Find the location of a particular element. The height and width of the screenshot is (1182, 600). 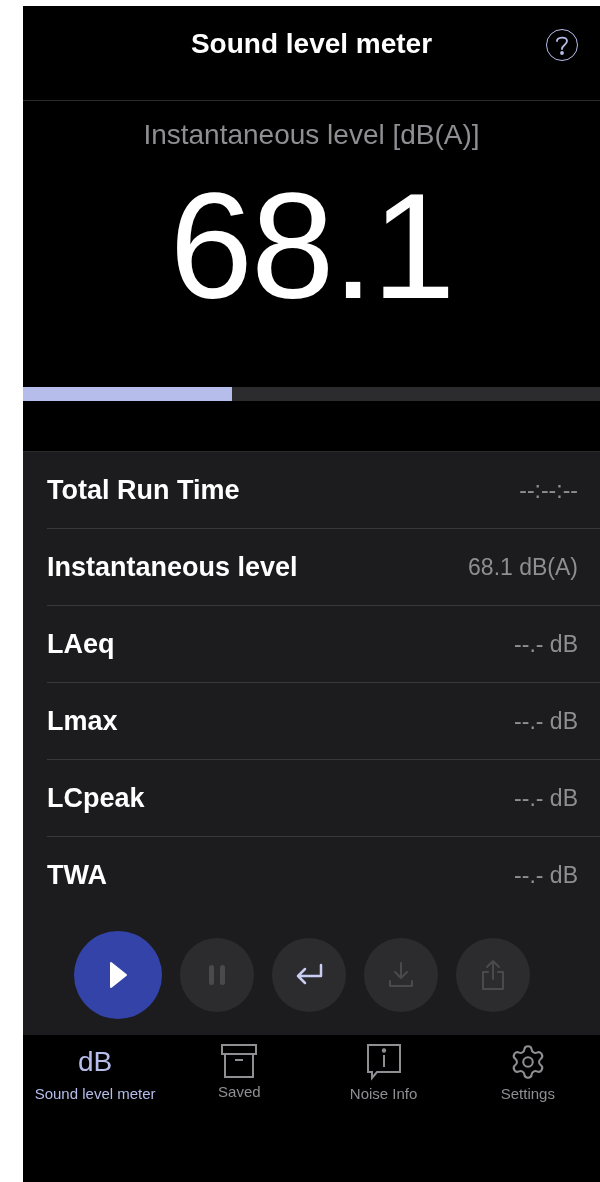

tab-bar-item: Settings is located at coordinates (527, 1072).